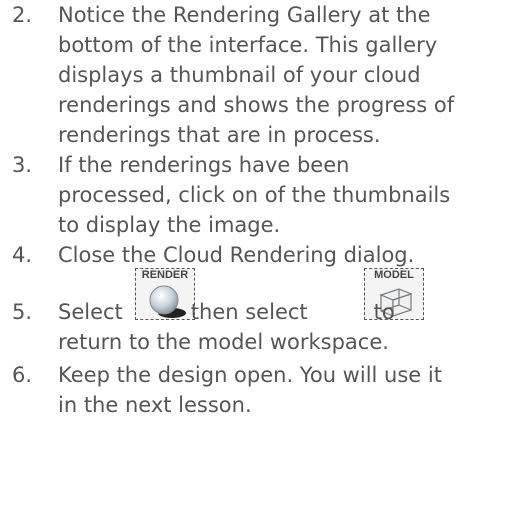 The height and width of the screenshot is (506, 509). I want to click on step-4: 4. Close the Cloud Rendering dialog., so click(207, 255).